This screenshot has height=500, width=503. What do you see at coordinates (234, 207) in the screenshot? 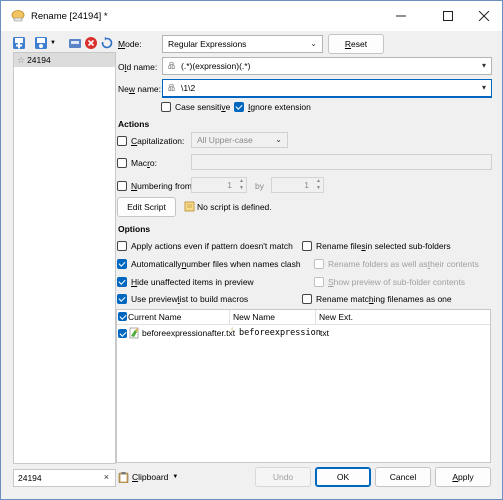
I see `no-script-text: No script is defined.` at bounding box center [234, 207].